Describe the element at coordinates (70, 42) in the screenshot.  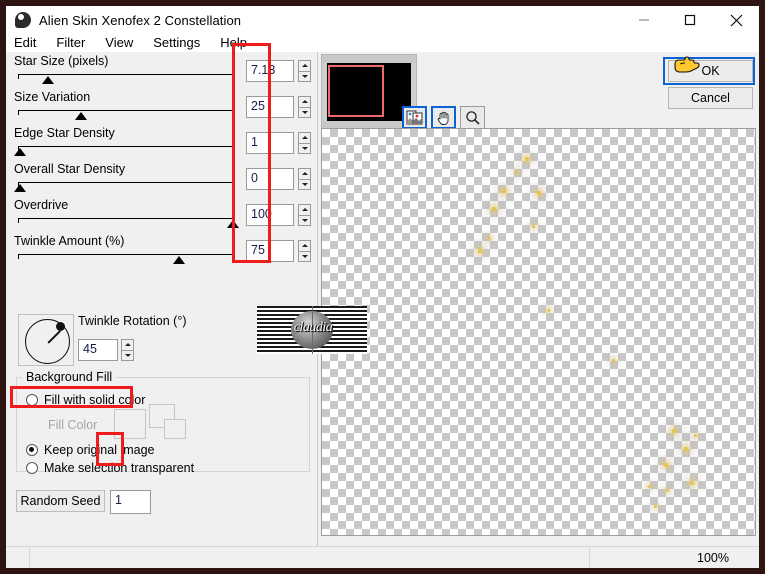
I see `menu-item-filter: Filter` at that location.